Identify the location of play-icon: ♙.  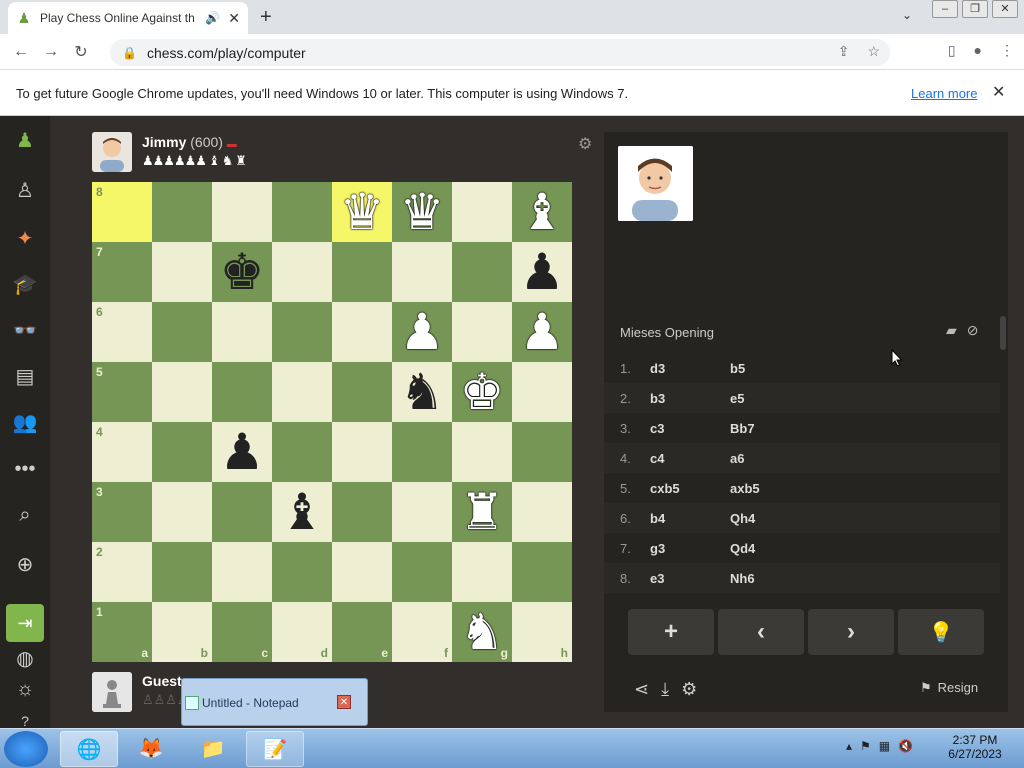
(25, 191).